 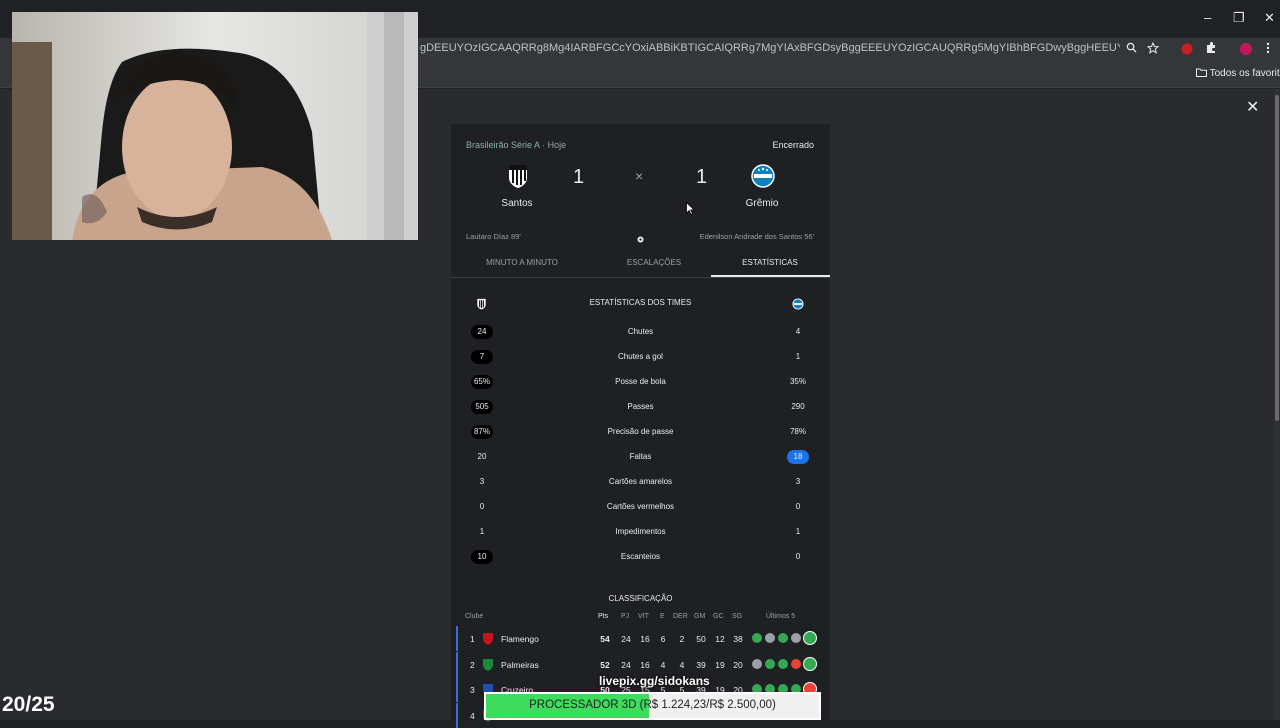 I want to click on stat-label: Escanteios, so click(x=640, y=556).